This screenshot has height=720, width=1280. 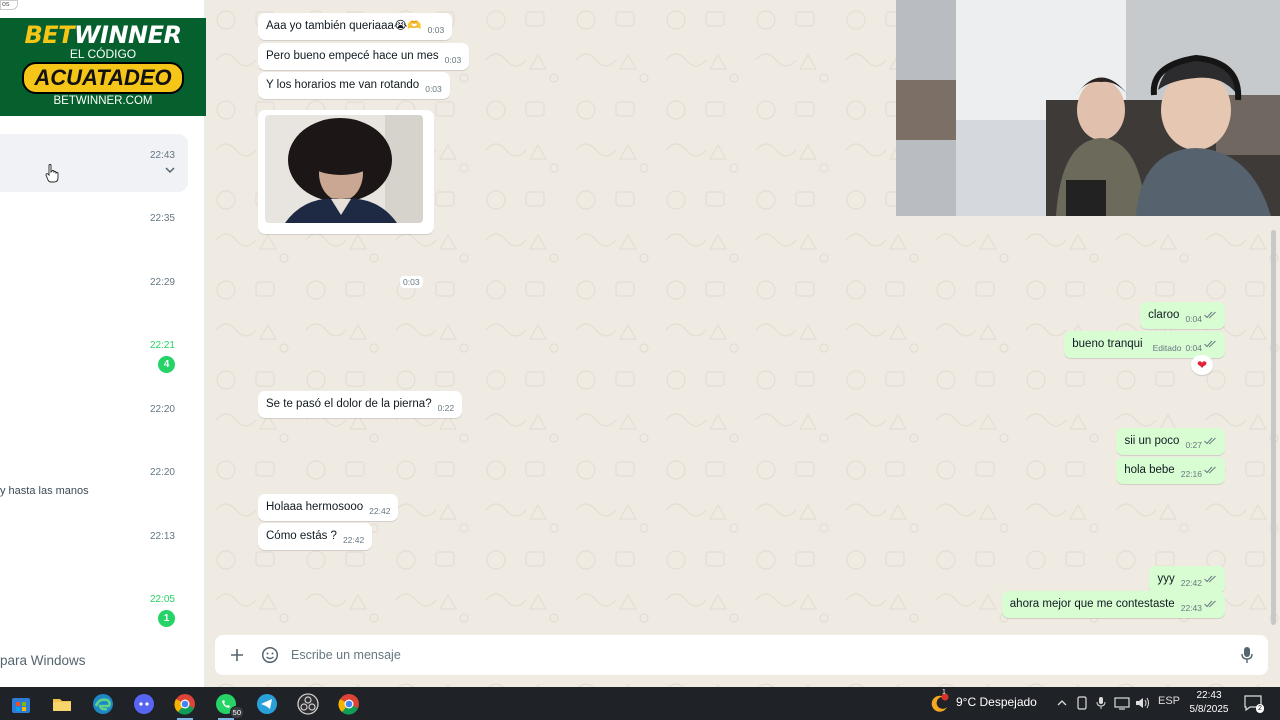 I want to click on chat-list-item: 22:13, so click(x=94, y=545).